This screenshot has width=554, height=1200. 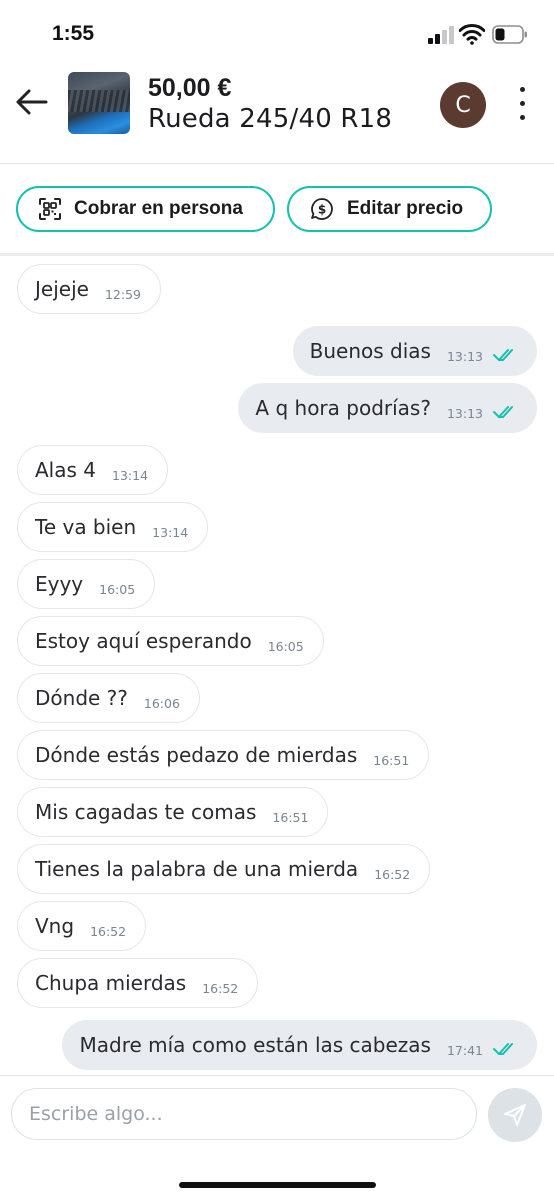 What do you see at coordinates (343, 408) in the screenshot?
I see `message-text: A q hora podrías?` at bounding box center [343, 408].